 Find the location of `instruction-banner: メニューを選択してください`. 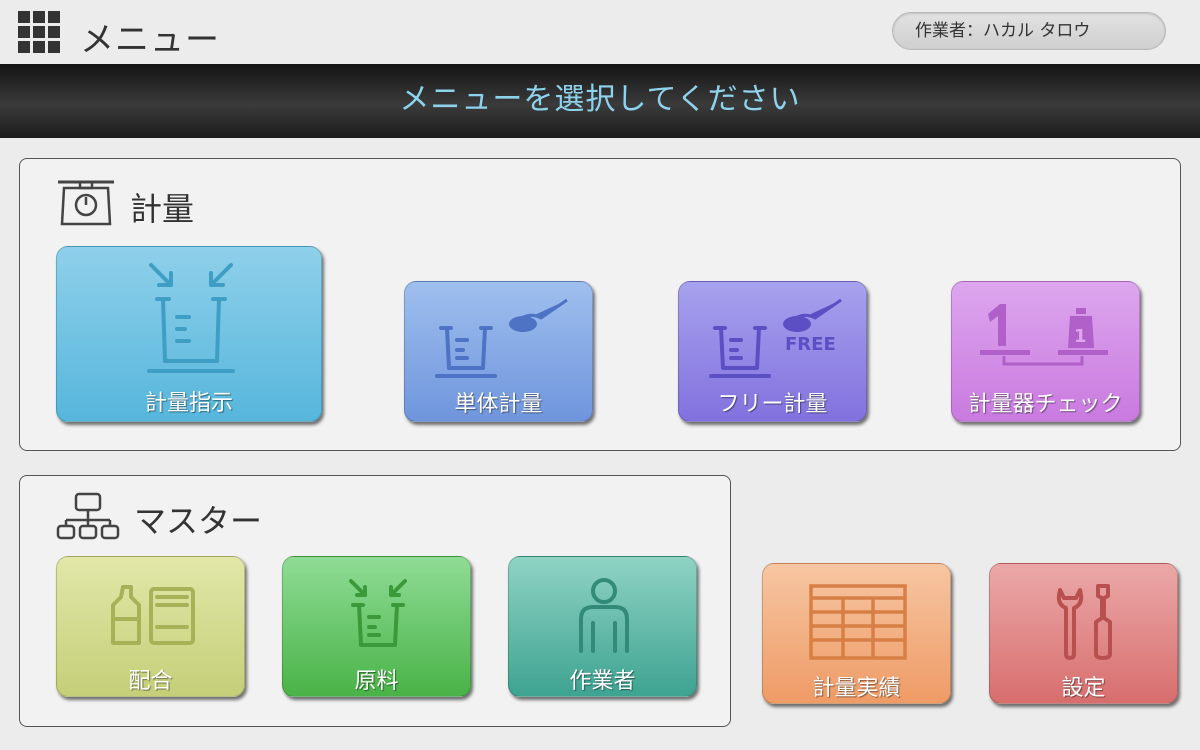

instruction-banner: メニューを選択してください is located at coordinates (600, 101).